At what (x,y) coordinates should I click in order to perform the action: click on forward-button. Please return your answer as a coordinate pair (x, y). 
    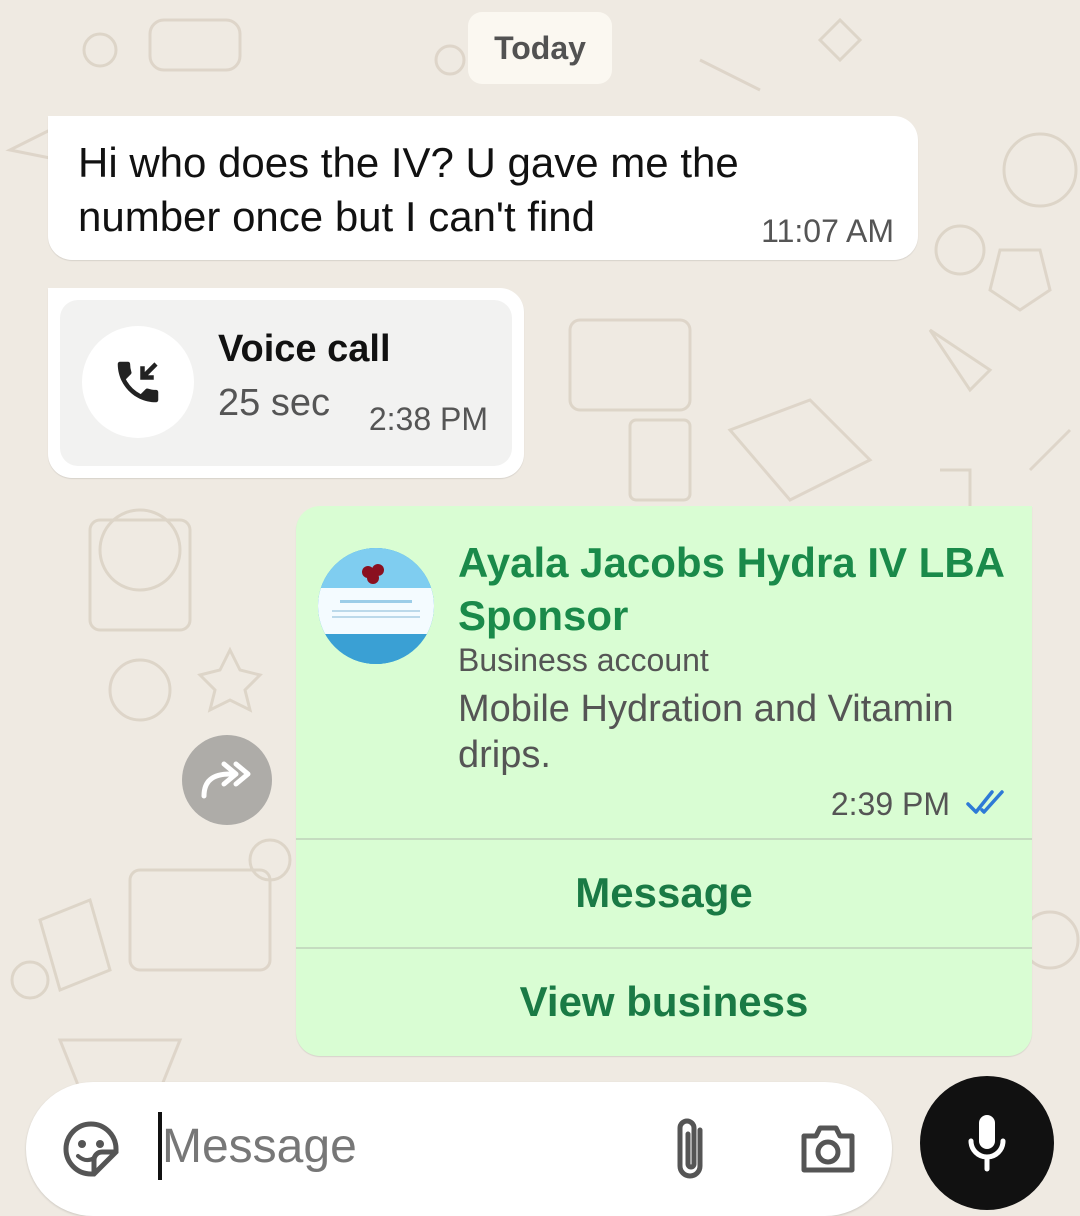
    Looking at the image, I should click on (227, 780).